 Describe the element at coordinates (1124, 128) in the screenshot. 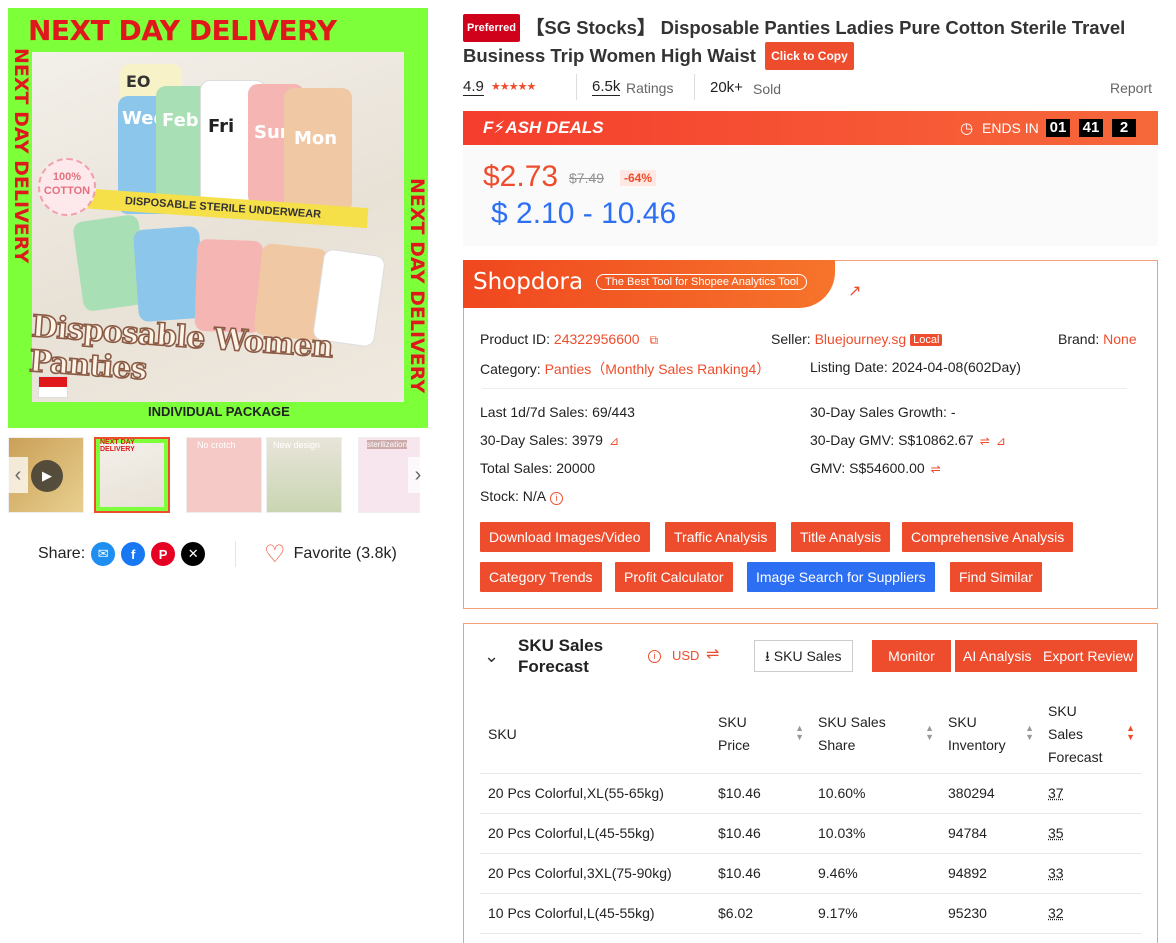

I see `countdown-seconds: 2` at that location.